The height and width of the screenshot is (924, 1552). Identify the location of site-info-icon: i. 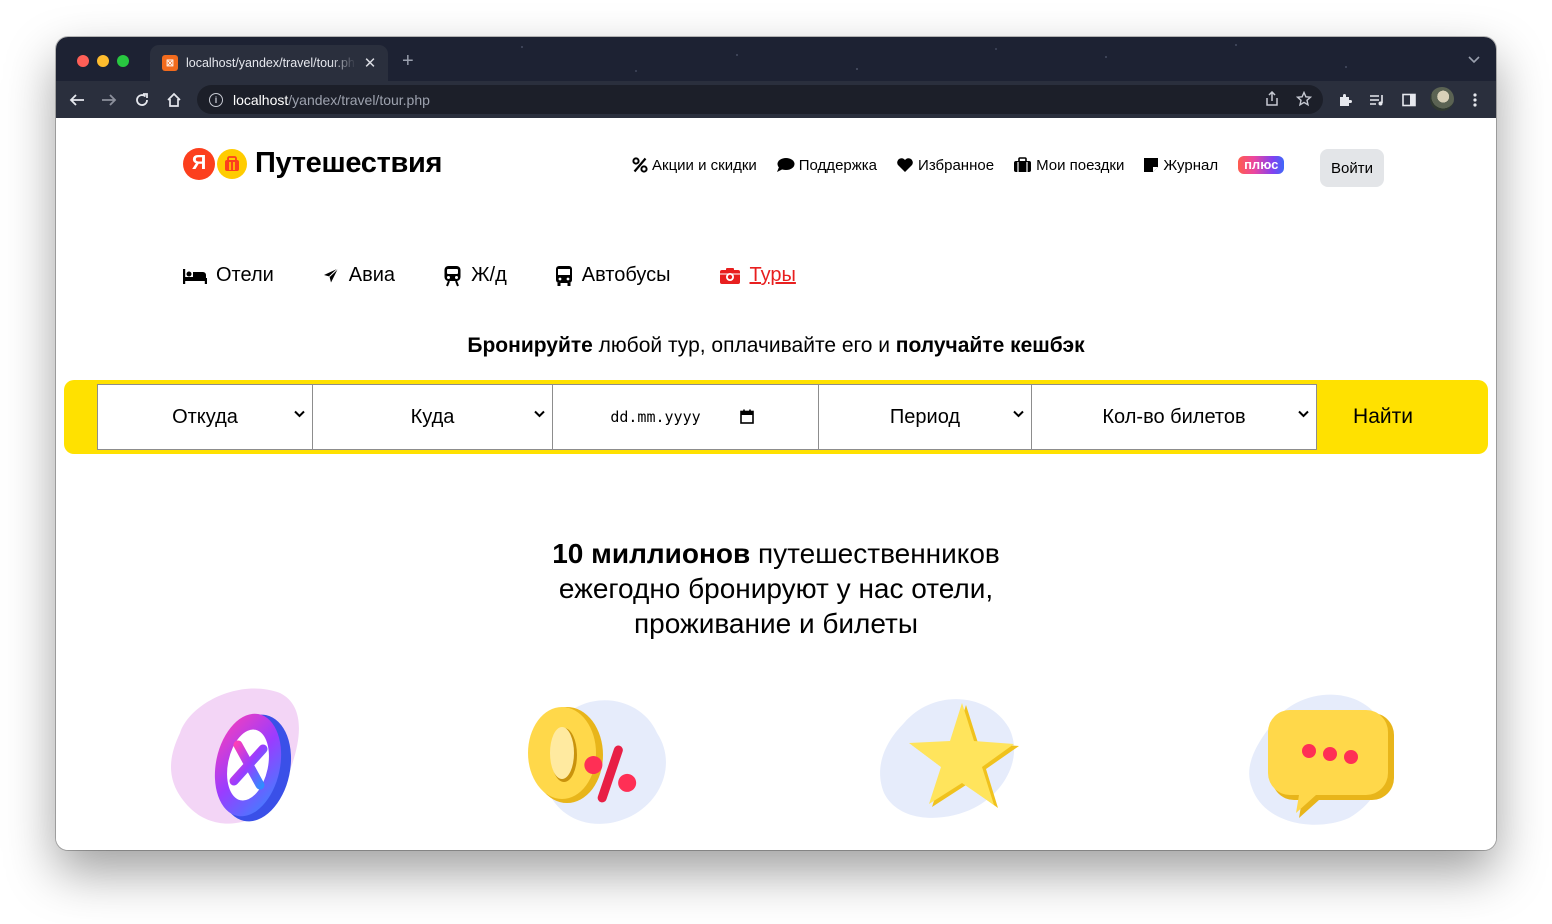
(216, 99).